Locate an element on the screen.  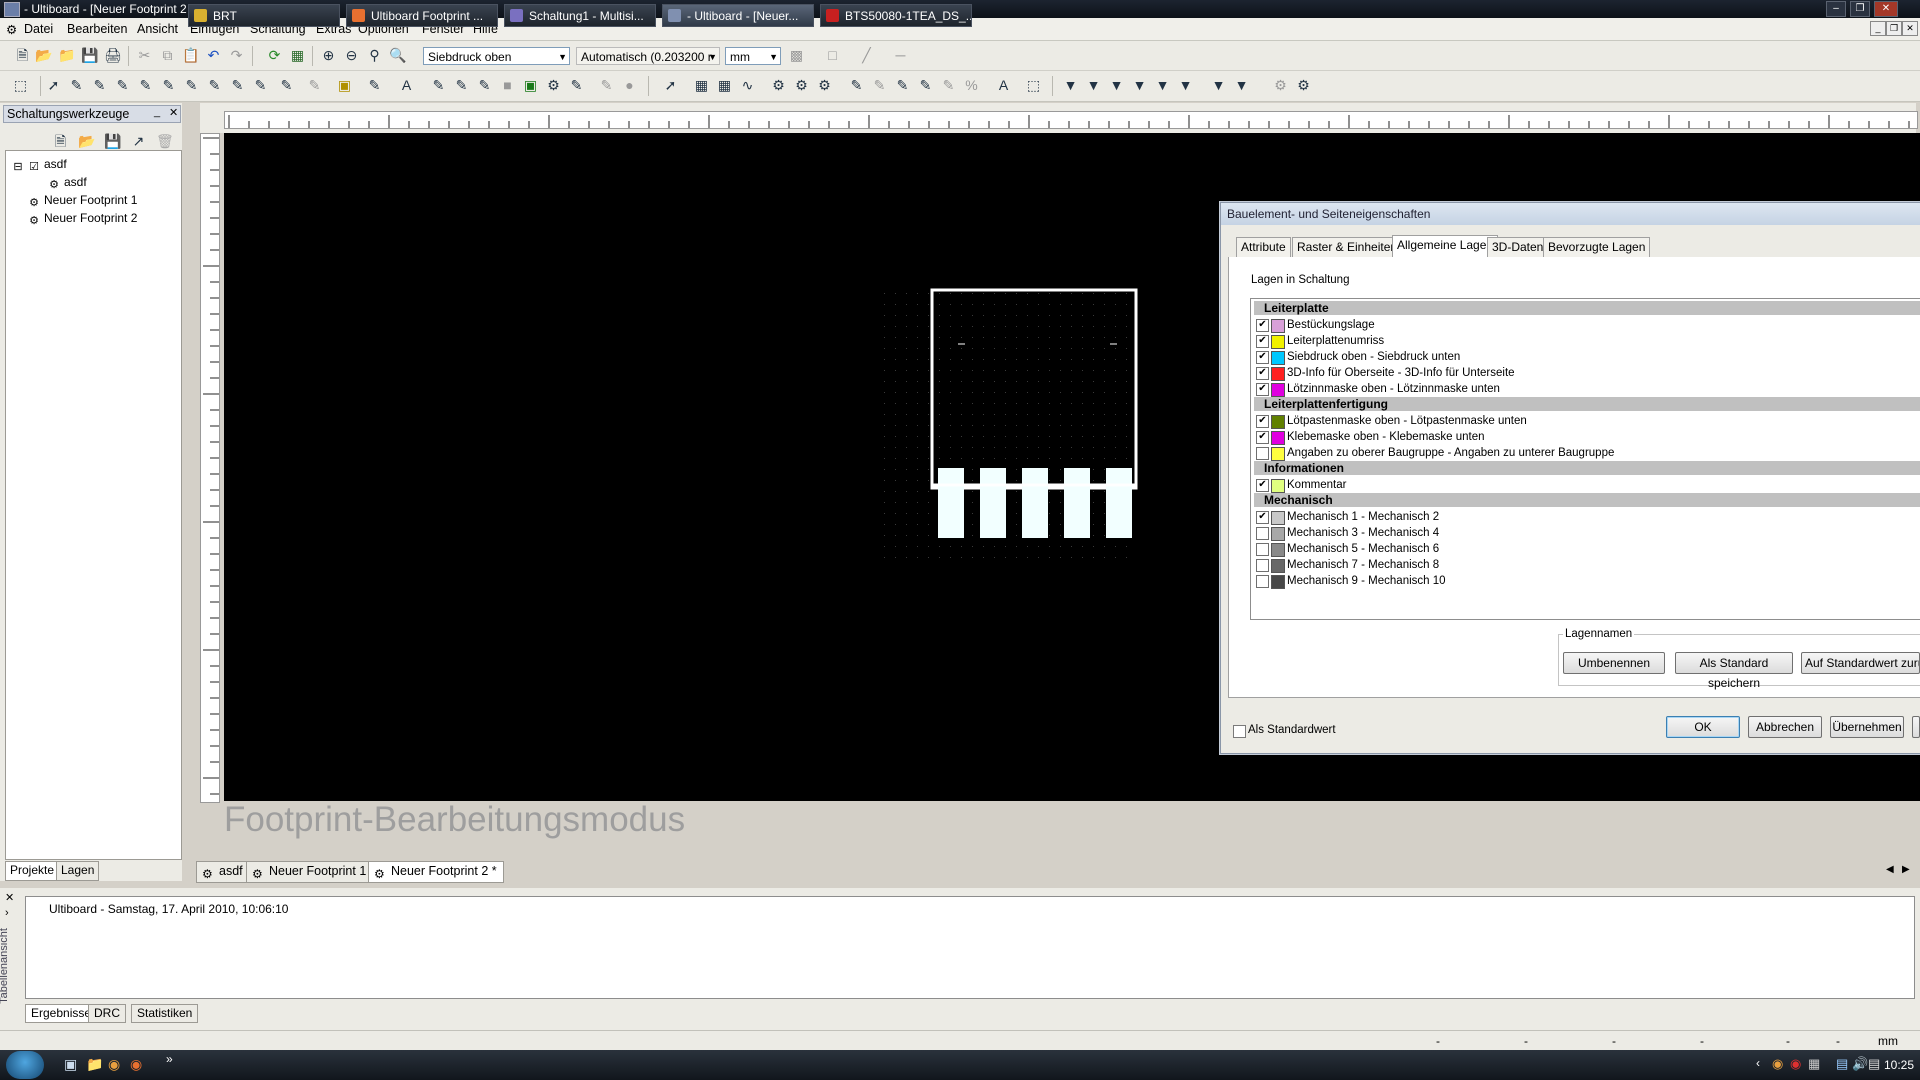
mdi-close-button: ✕ is located at coordinates (1910, 28).